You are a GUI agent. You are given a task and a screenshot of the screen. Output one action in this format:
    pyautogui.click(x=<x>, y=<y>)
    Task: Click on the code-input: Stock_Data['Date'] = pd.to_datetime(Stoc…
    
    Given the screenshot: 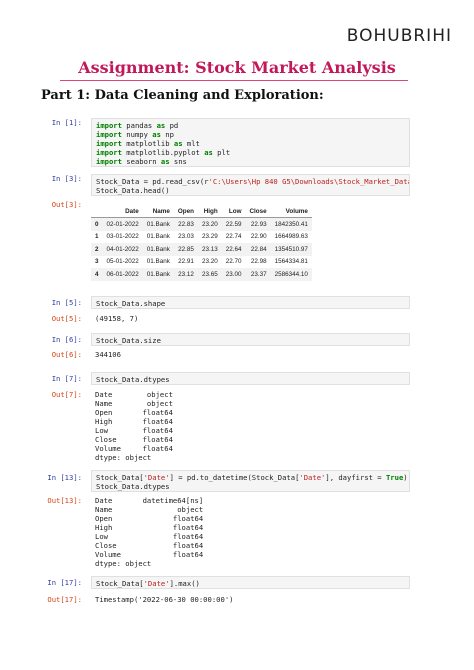 What is the action you would take?
    pyautogui.click(x=250, y=481)
    